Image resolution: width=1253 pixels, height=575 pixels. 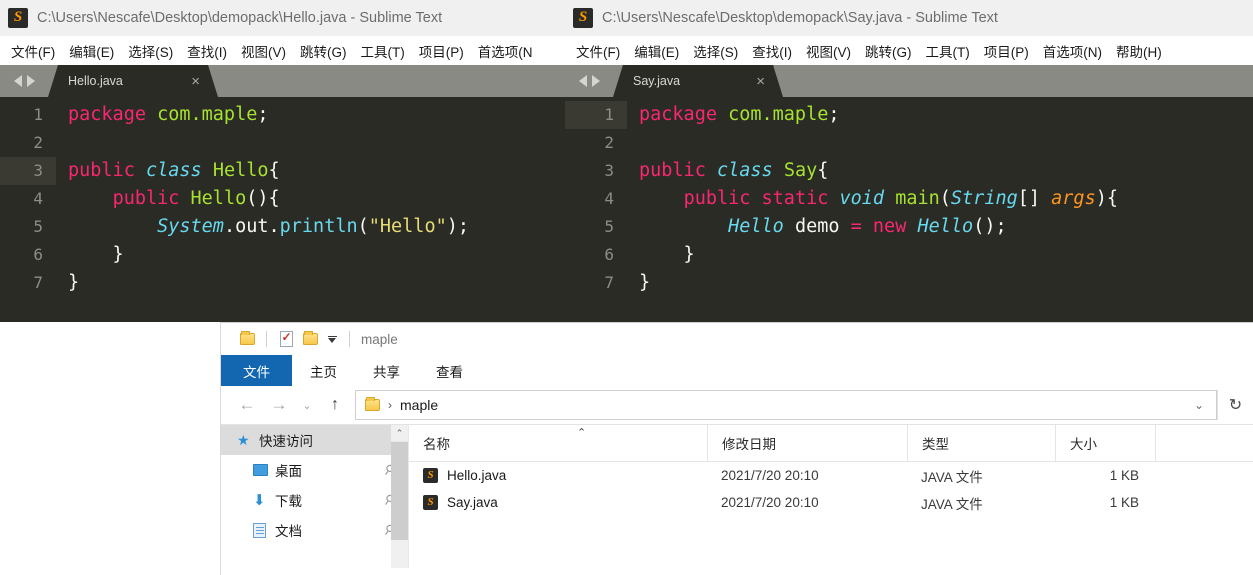 I want to click on chevron-up-icon: ⌃, so click(x=399, y=433).